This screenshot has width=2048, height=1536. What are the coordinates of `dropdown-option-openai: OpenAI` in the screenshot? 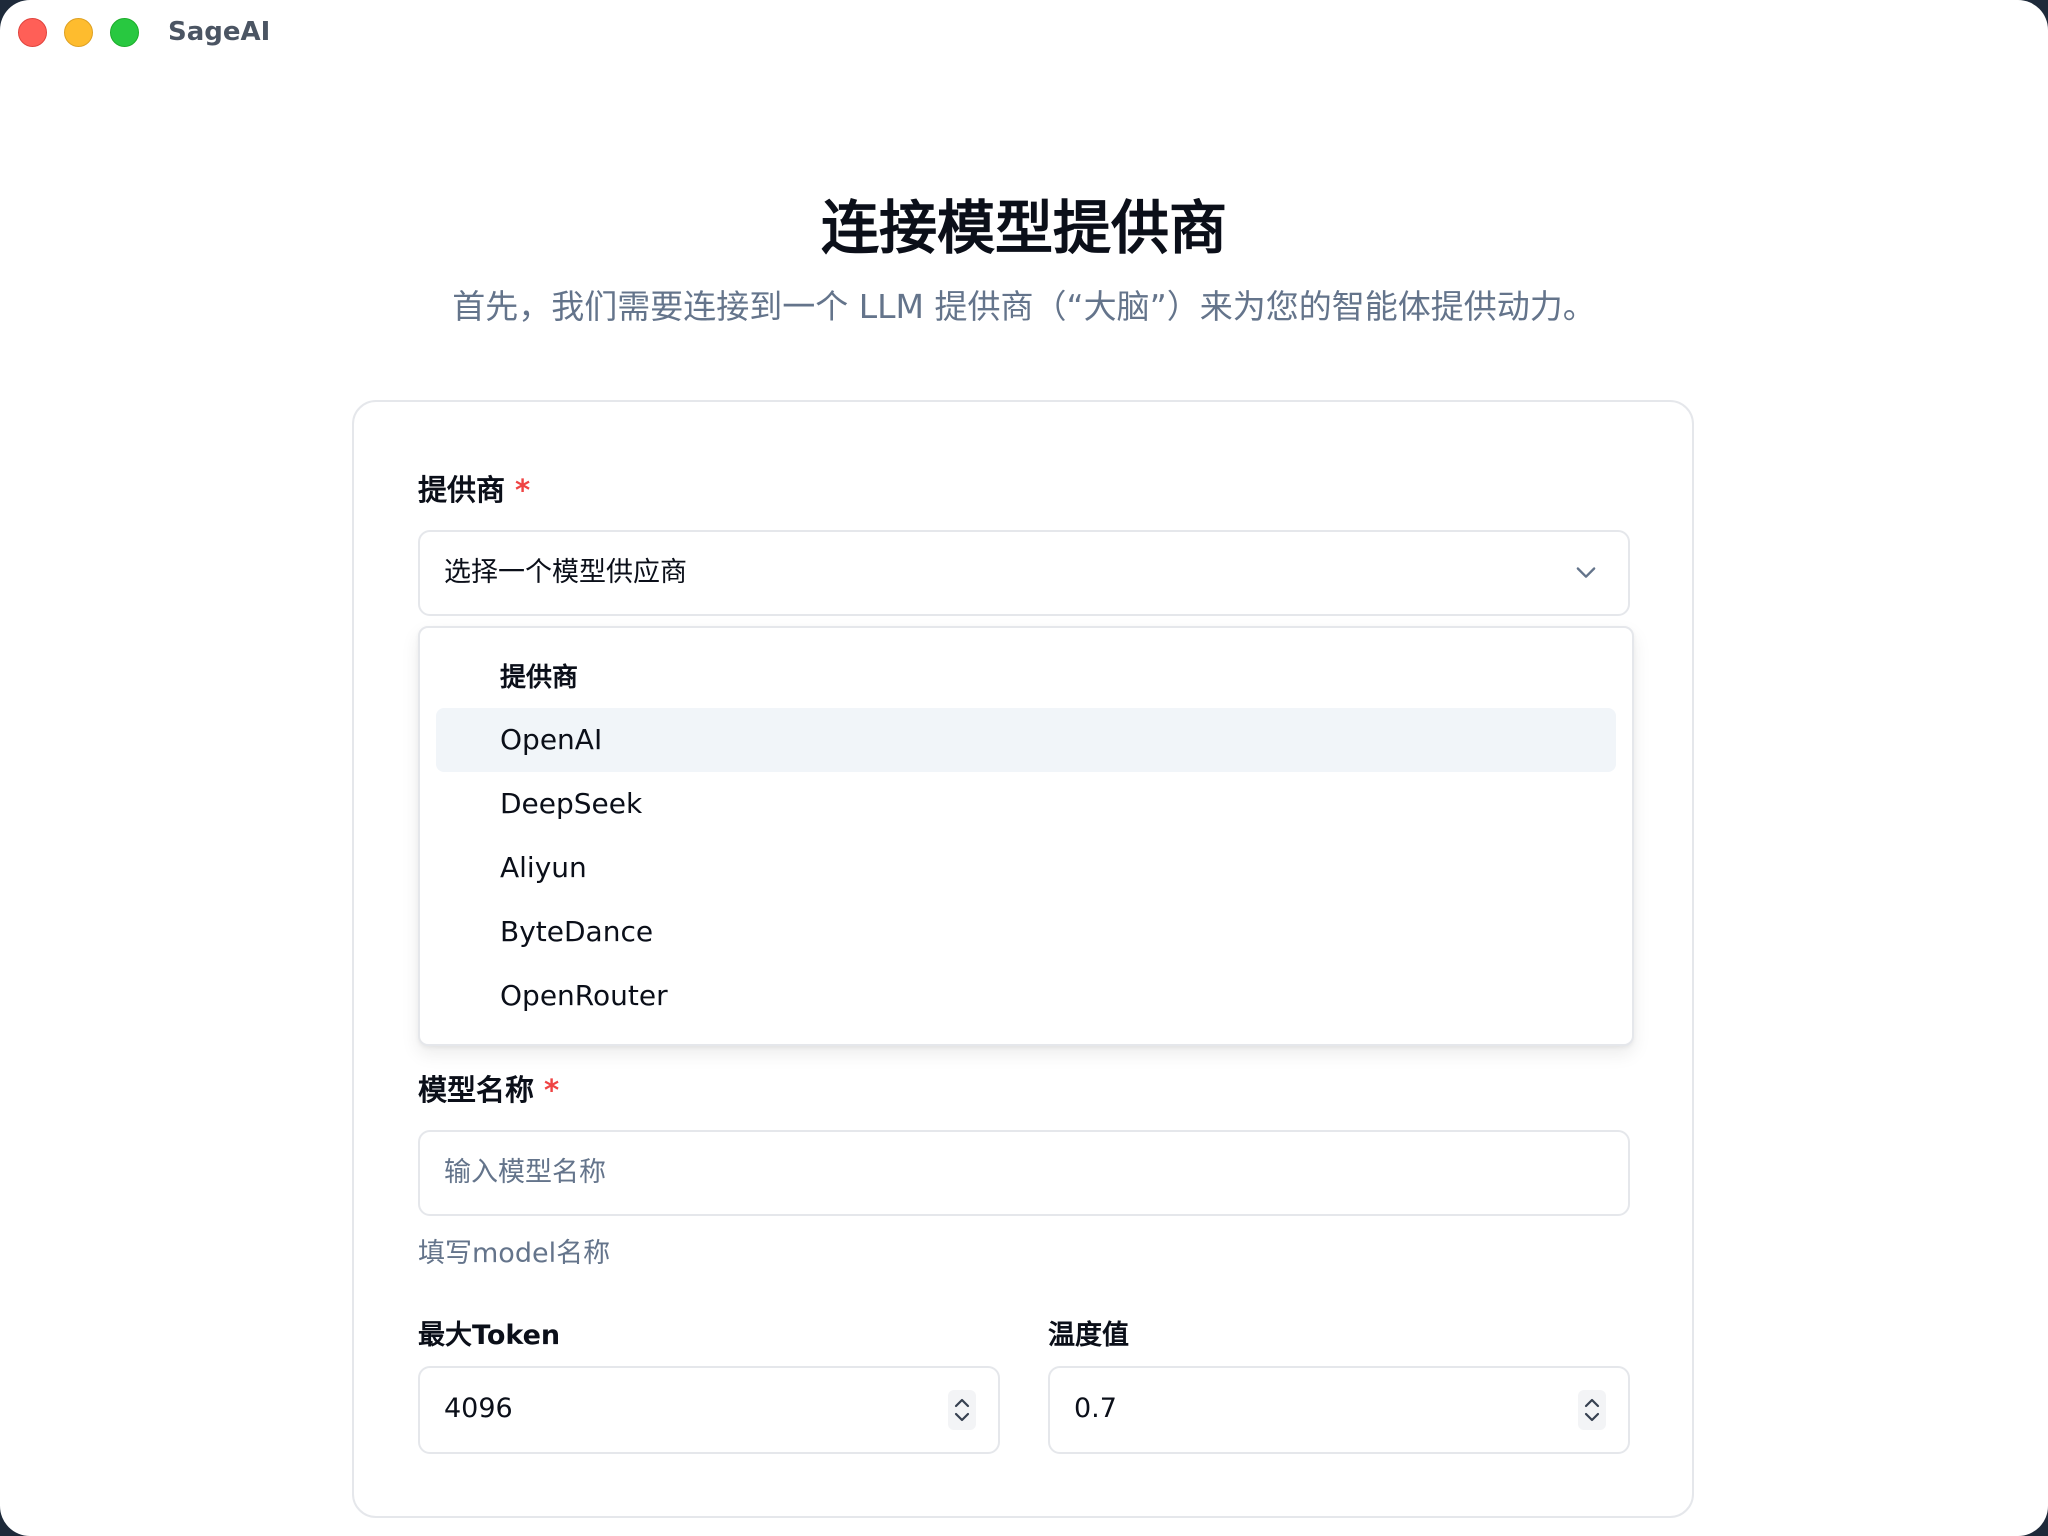 It's located at (1026, 740).